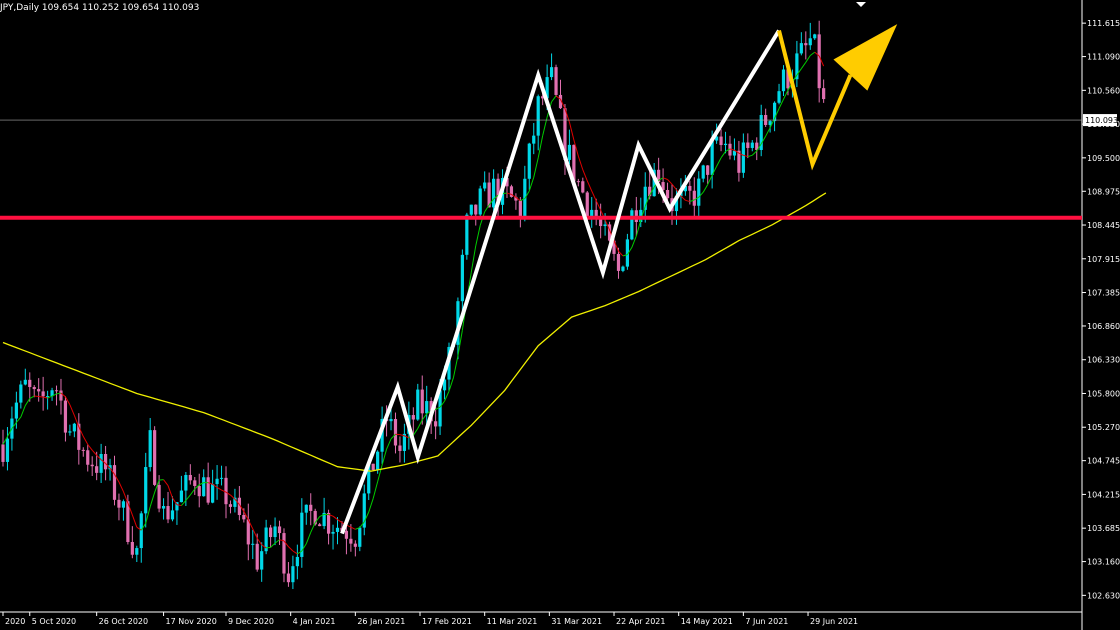 The image size is (1120, 630). I want to click on price-tick-label: 102.630, so click(1103, 595).